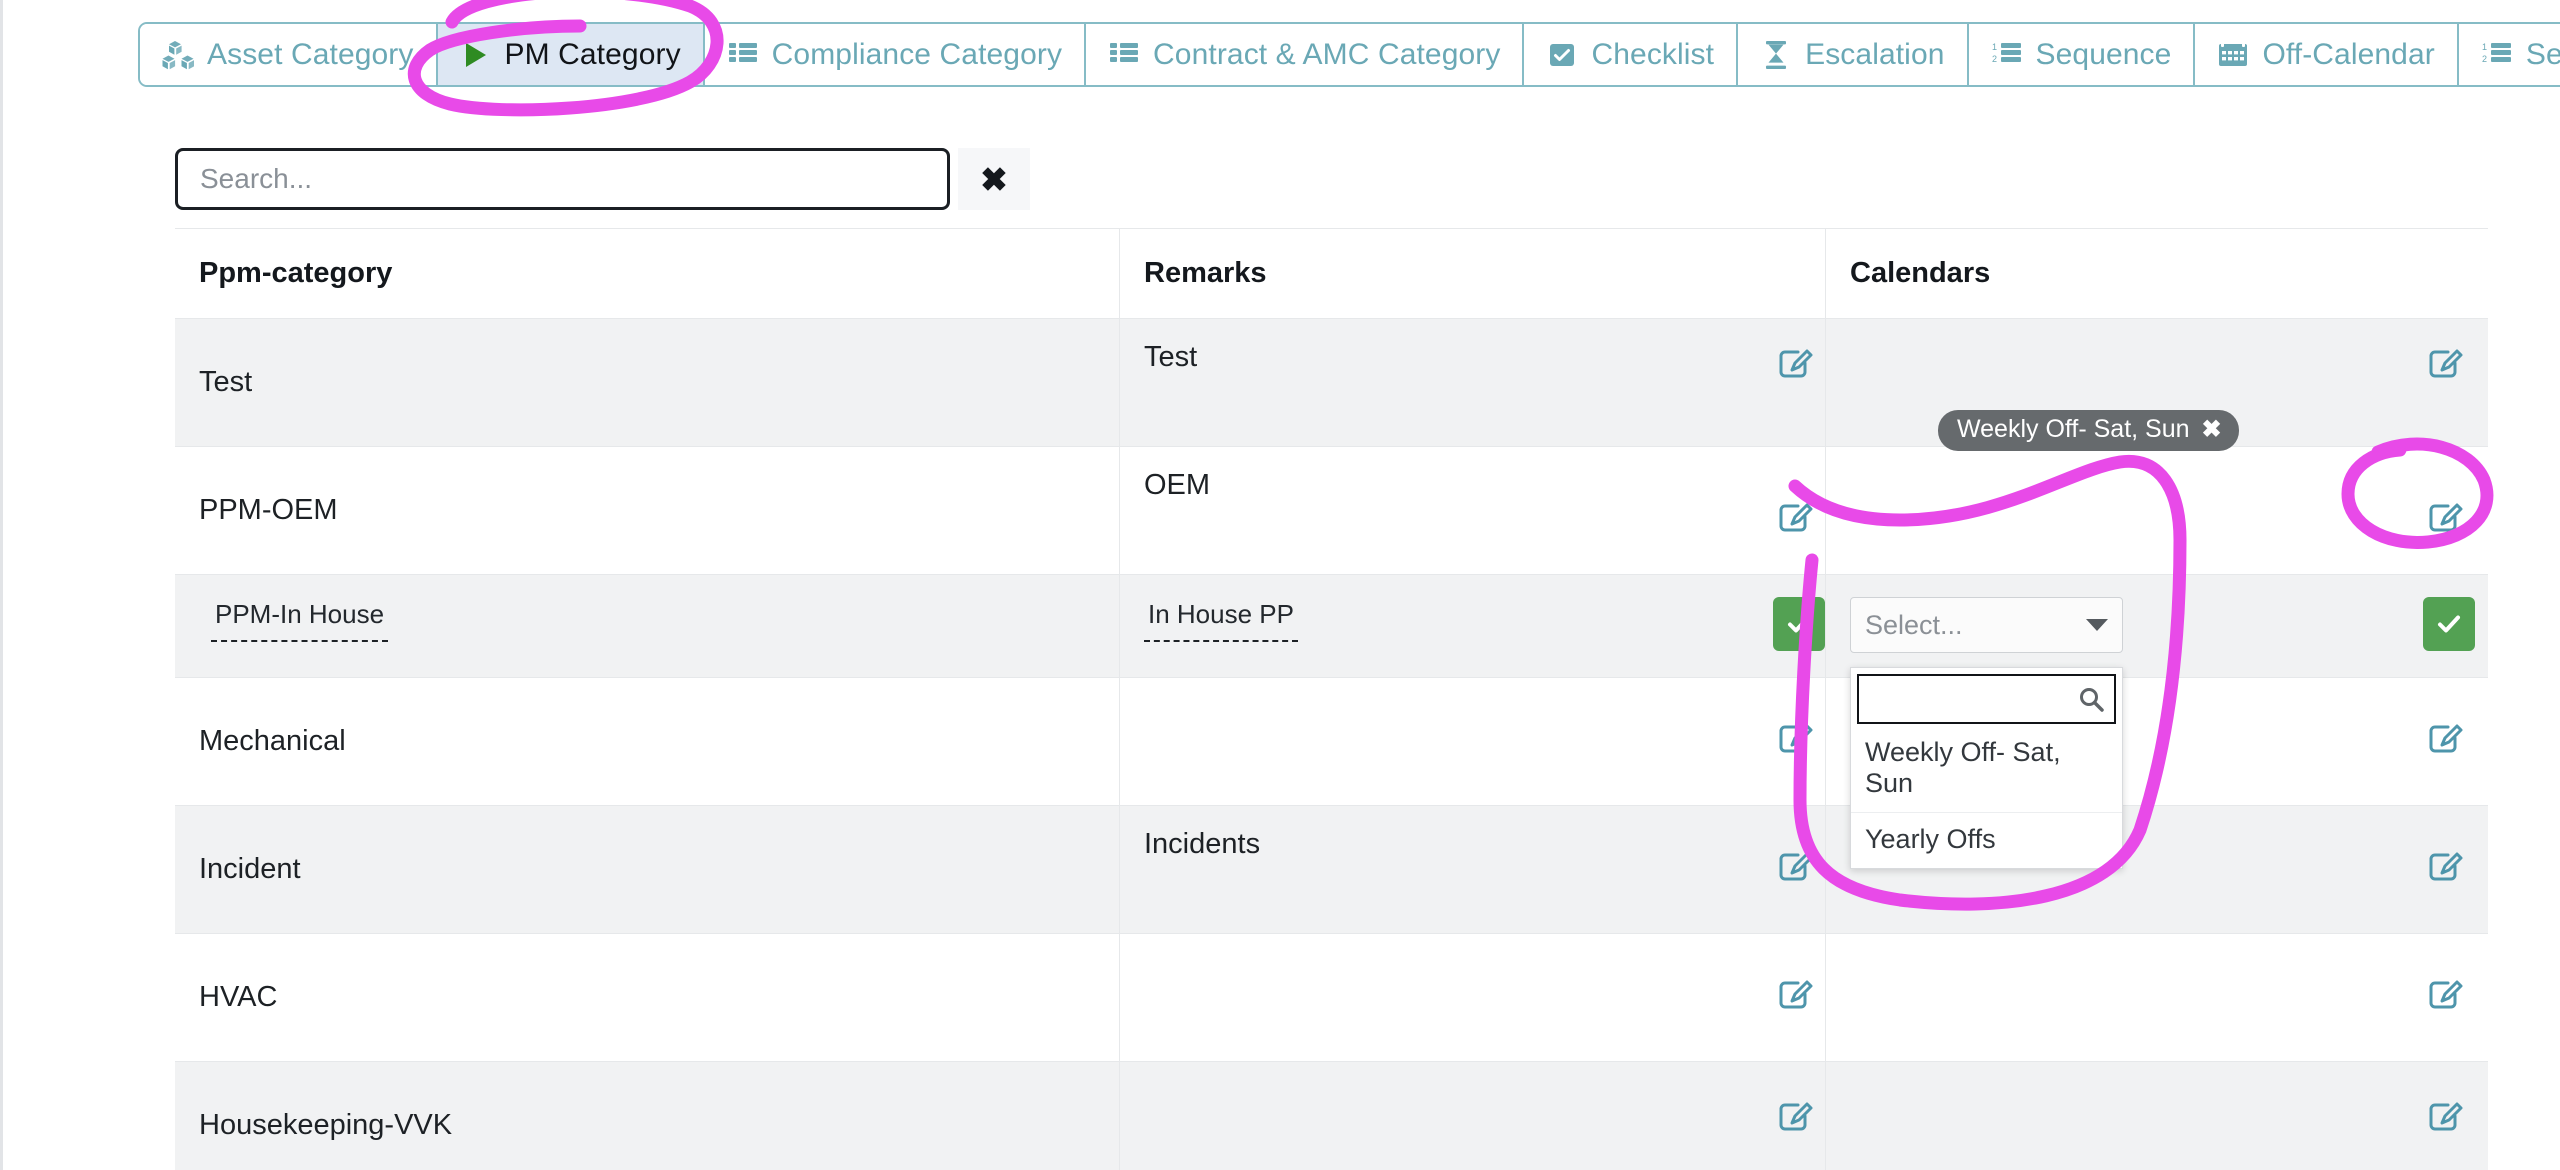 The image size is (2560, 1170). I want to click on calendar-select-search-input, so click(1986, 699).